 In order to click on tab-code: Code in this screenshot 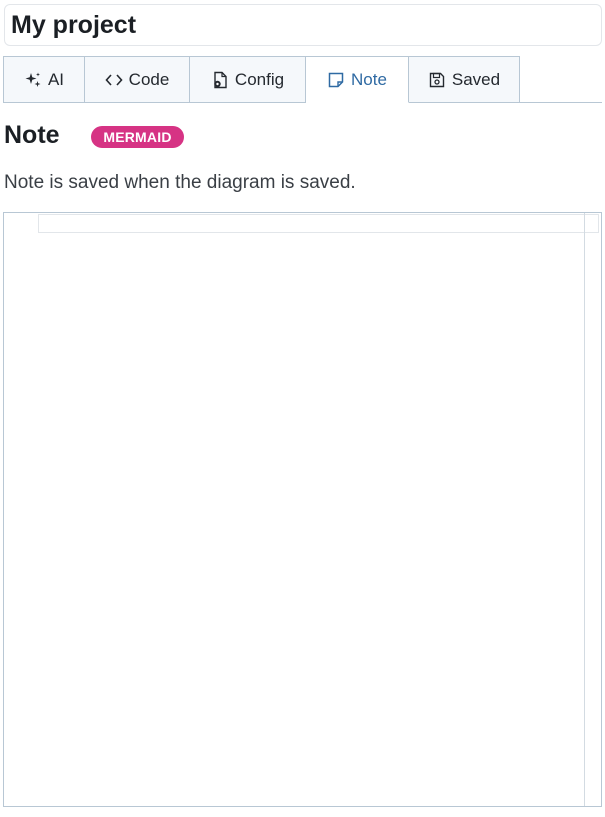, I will do `click(137, 79)`.